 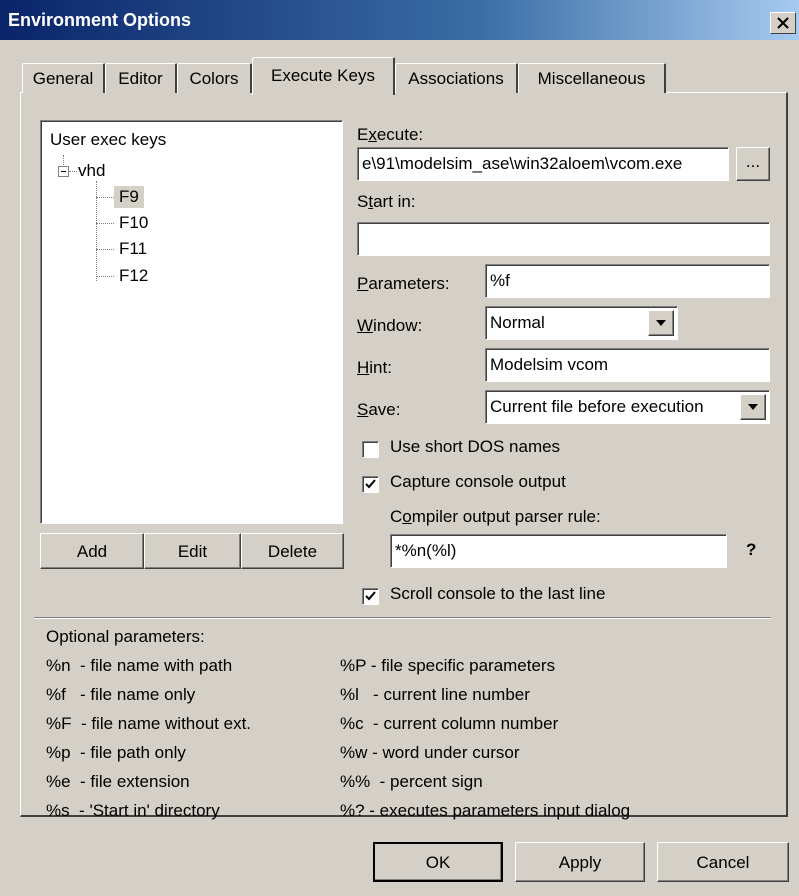 What do you see at coordinates (100, 20) in the screenshot?
I see `window-title: Environment Options` at bounding box center [100, 20].